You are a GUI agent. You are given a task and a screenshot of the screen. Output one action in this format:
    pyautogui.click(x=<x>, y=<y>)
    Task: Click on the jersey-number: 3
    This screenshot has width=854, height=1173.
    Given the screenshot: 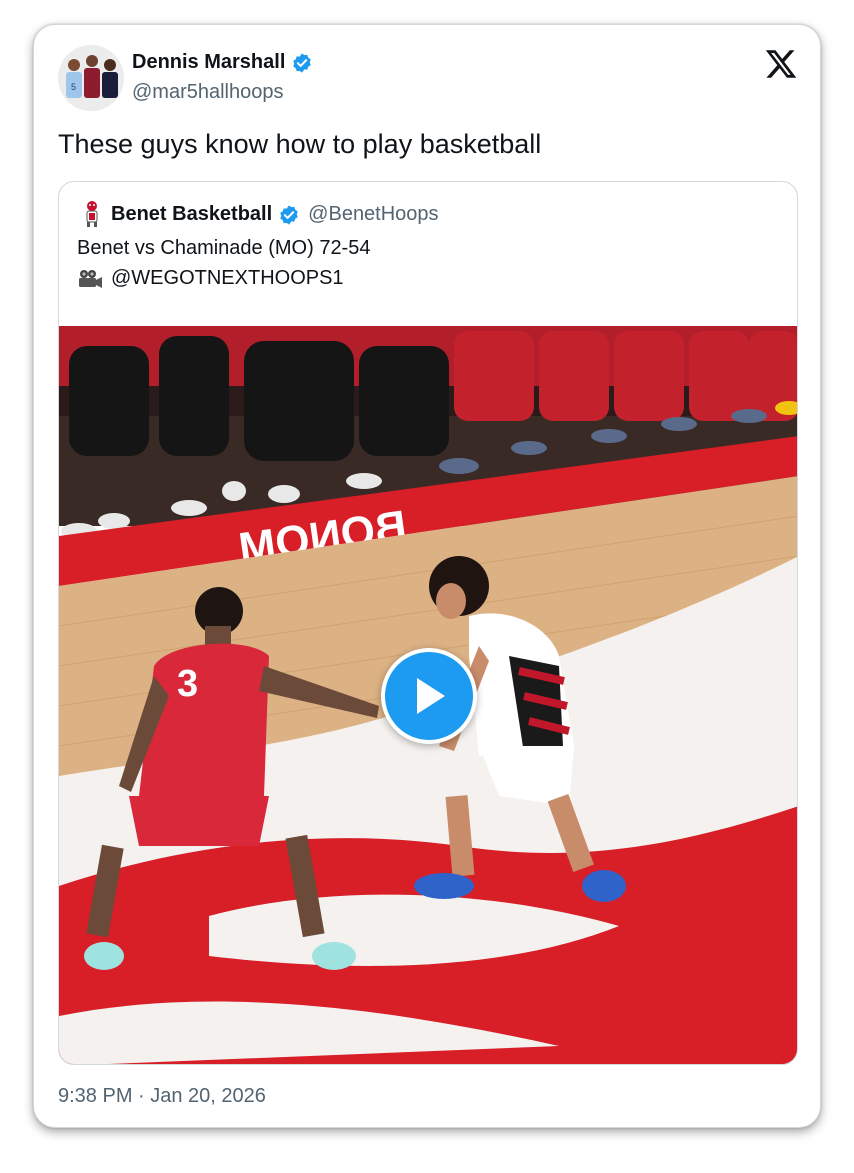 What is the action you would take?
    pyautogui.click(x=187, y=684)
    